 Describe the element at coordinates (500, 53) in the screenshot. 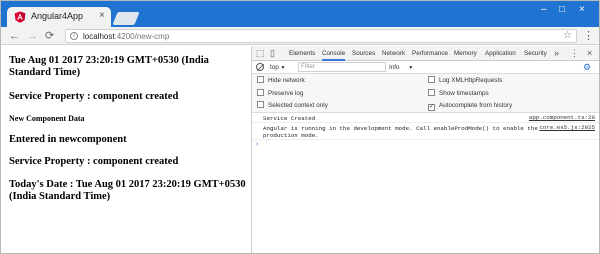

I see `tab-application: Application` at that location.